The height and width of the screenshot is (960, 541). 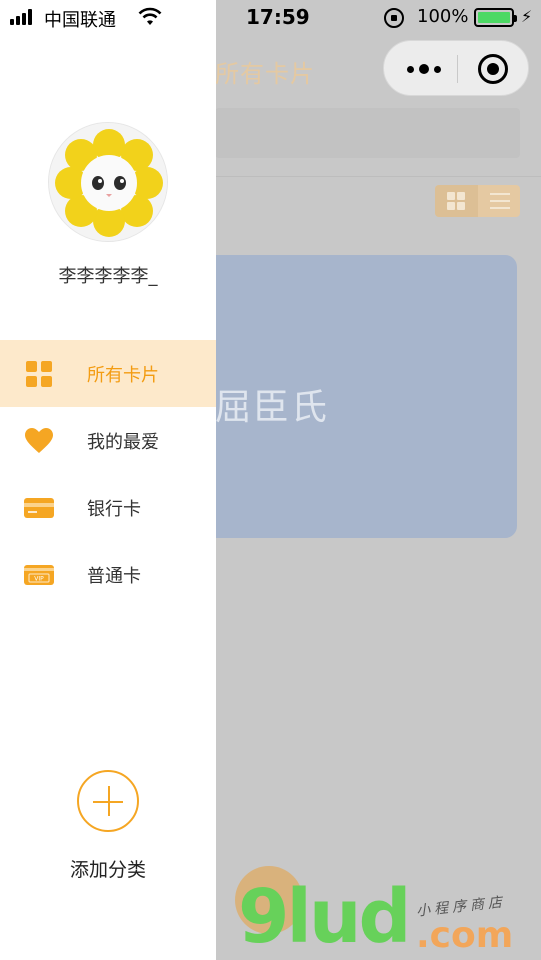 I want to click on menu-item-regular-cards: VIP 普通卡, so click(x=108, y=574).